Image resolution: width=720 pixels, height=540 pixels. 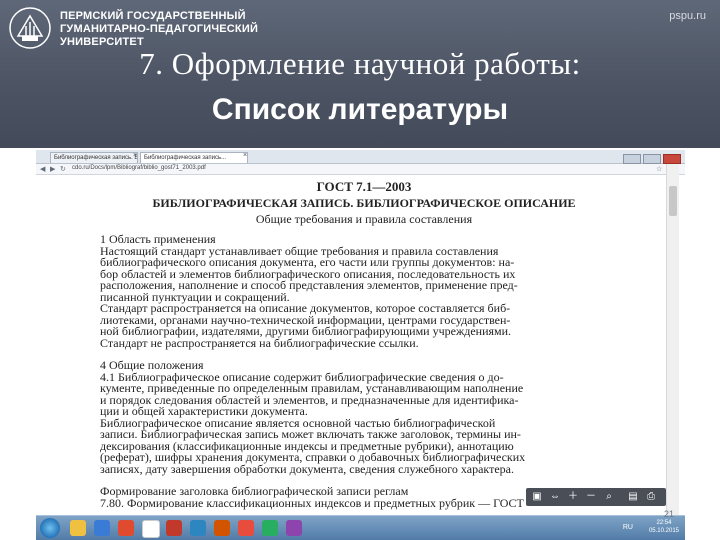 What do you see at coordinates (555, 496) in the screenshot?
I see `fit-width-icon: ⇔` at bounding box center [555, 496].